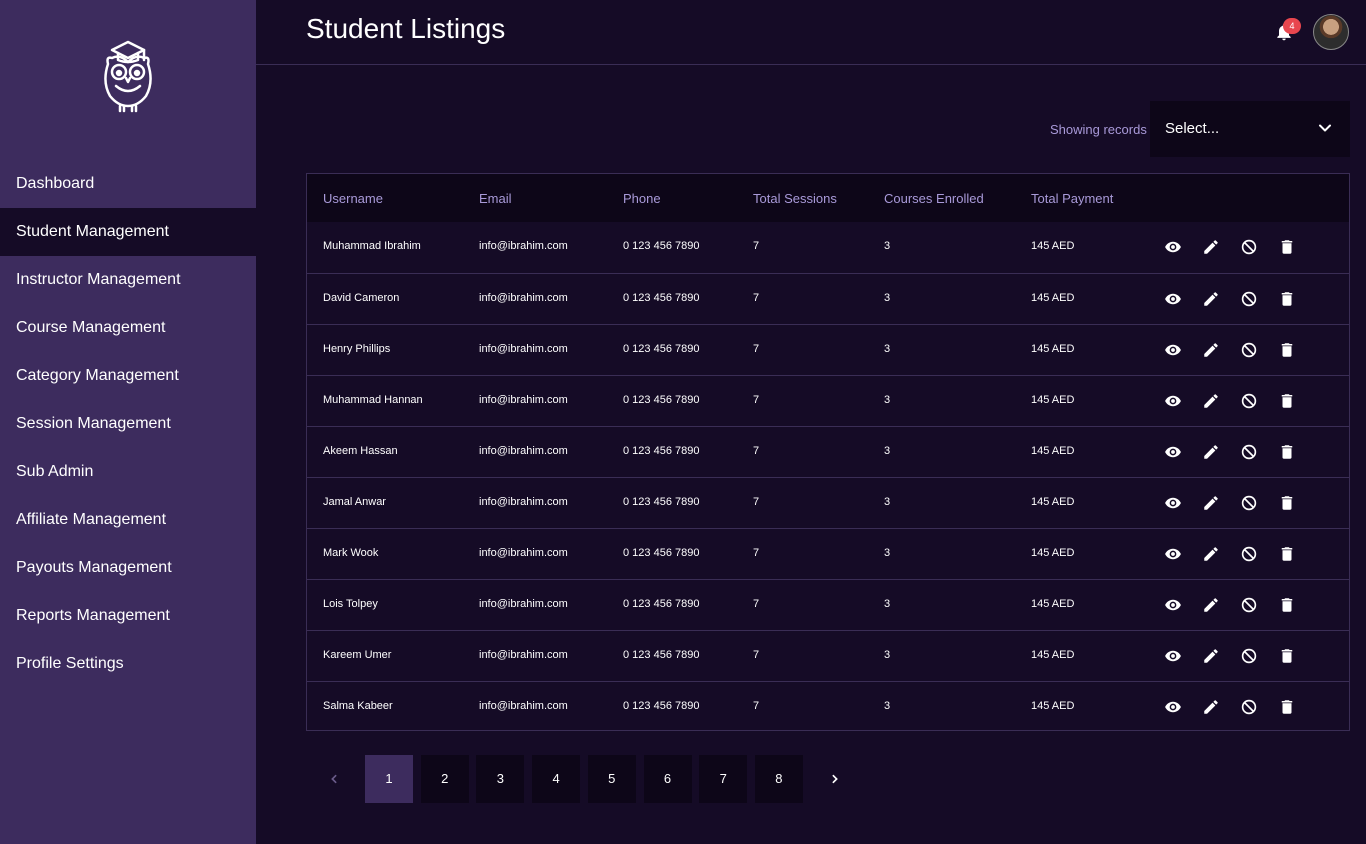 Image resolution: width=1366 pixels, height=844 pixels. I want to click on page-button: 4, so click(556, 779).